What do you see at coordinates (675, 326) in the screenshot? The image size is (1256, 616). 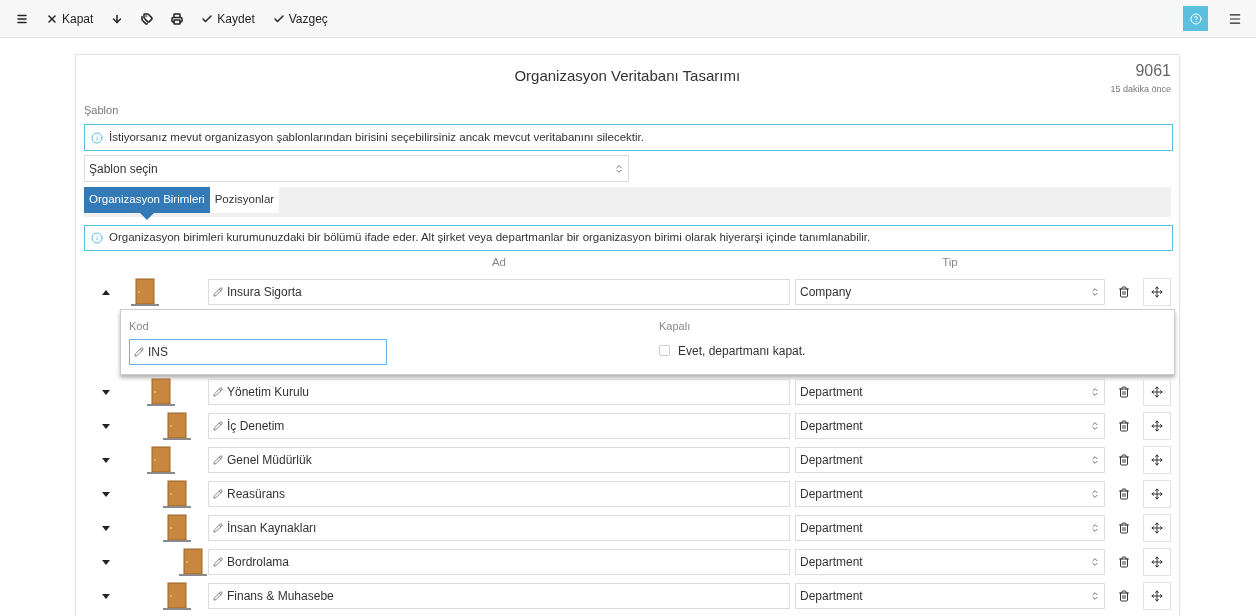 I see `field-label: Kapalı` at bounding box center [675, 326].